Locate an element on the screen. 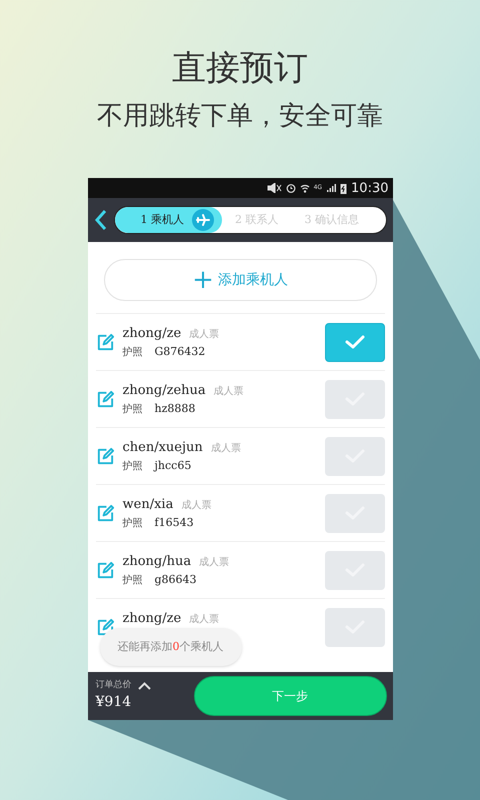 This screenshot has height=800, width=480. passenger-name: chen/xuejun is located at coordinates (162, 448).